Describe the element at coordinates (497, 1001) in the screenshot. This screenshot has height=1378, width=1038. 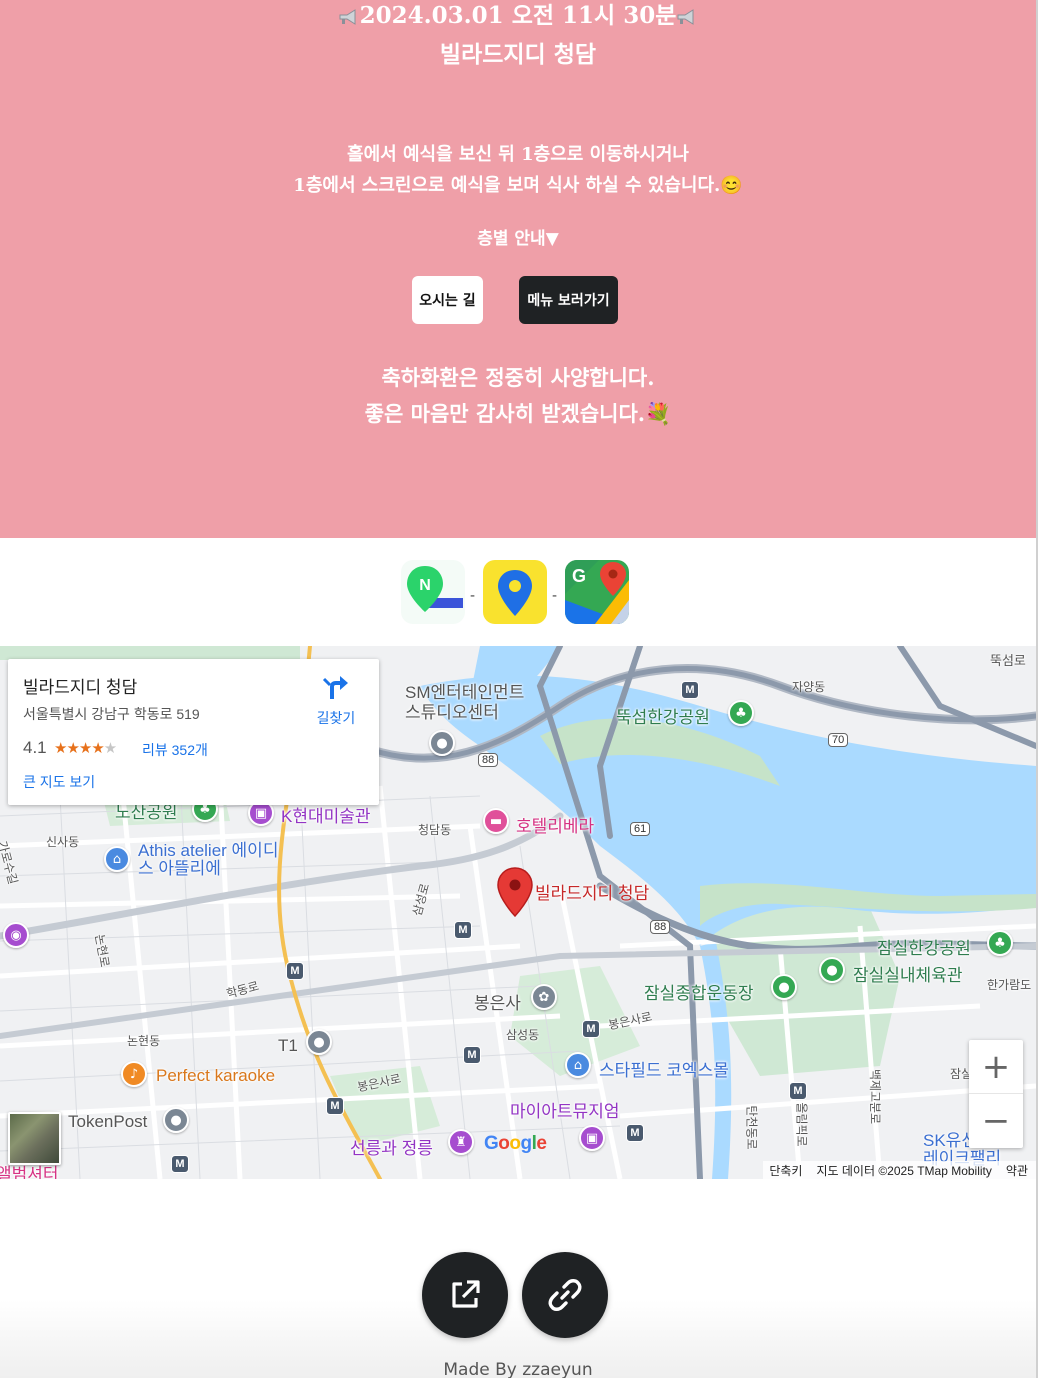
I see `map-label-bongeunsa: 봉은사` at that location.